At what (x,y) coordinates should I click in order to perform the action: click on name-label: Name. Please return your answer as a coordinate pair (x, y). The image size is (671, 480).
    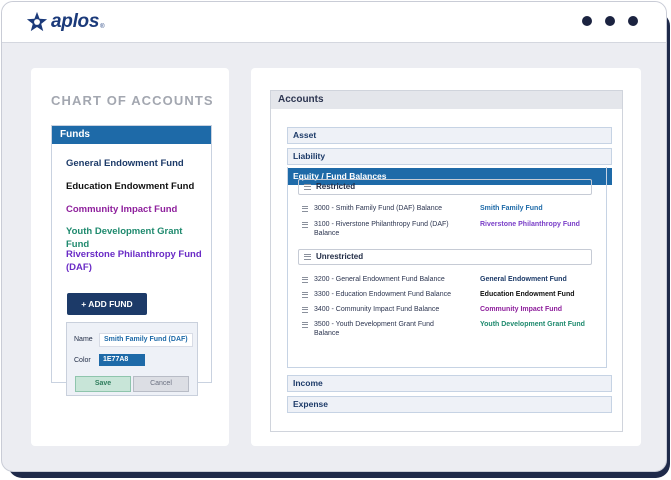
    Looking at the image, I should click on (83, 339).